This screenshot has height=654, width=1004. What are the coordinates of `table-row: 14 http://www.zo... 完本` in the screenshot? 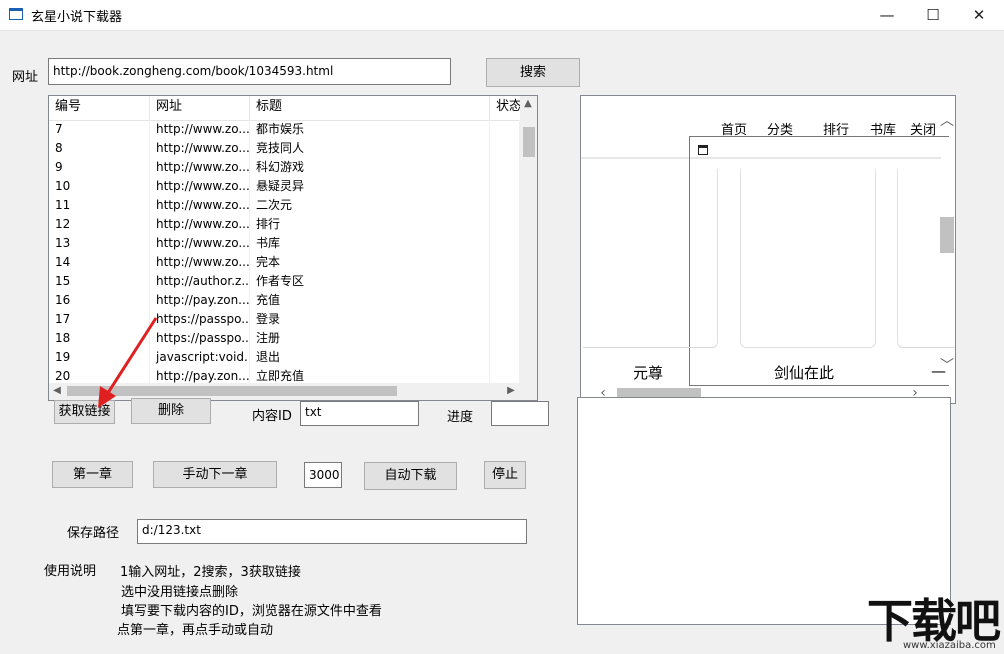 It's located at (284, 262).